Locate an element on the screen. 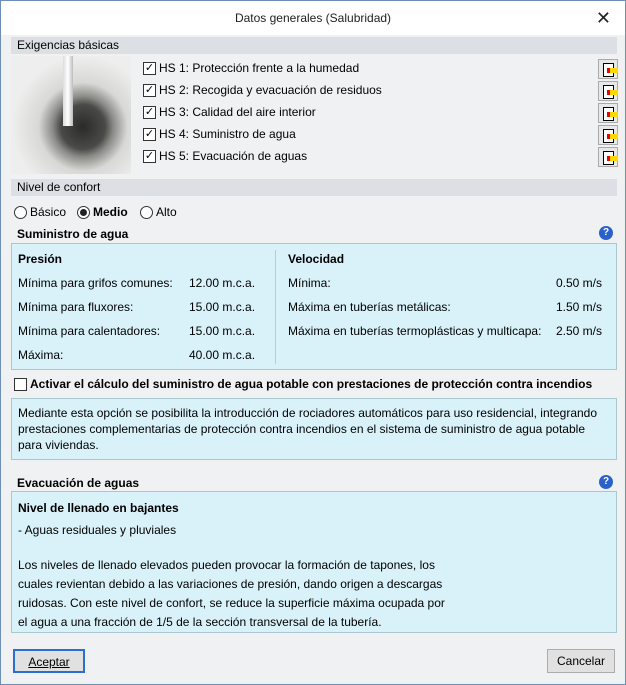 Image resolution: width=626 pixels, height=685 pixels. checkbox-hs2: ✓ HS 2: Recogida y evacuación de residuos is located at coordinates (262, 90).